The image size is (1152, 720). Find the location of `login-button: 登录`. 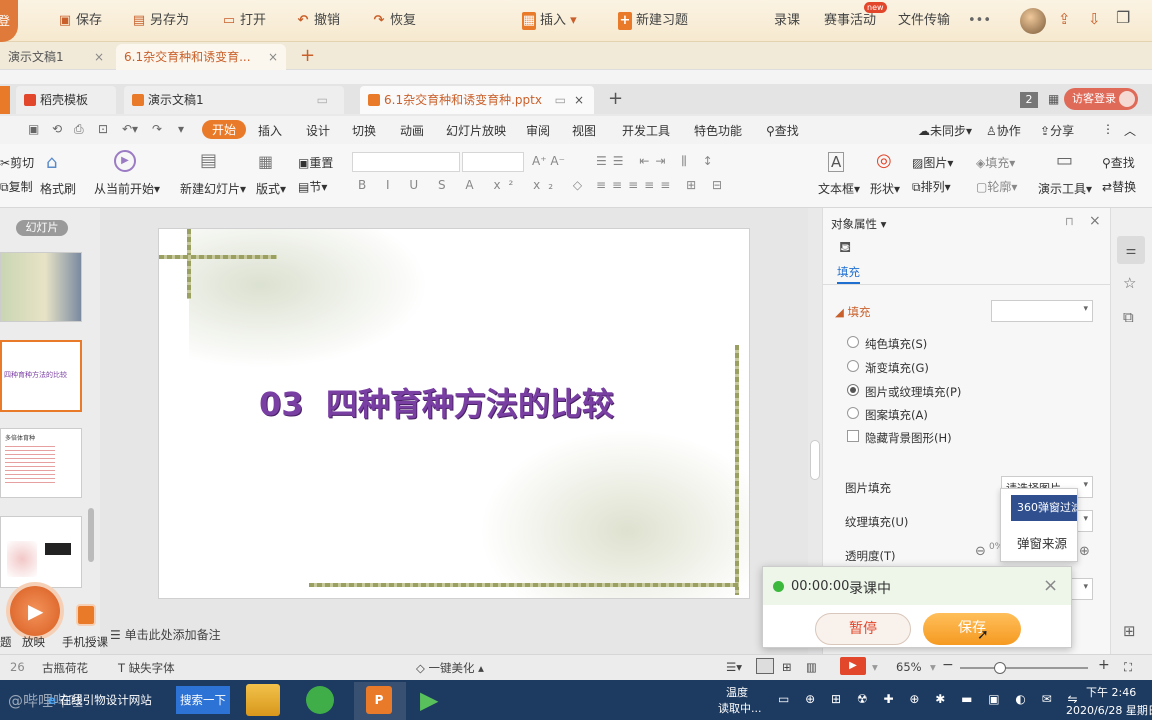

login-button: 登录 is located at coordinates (9, 35).